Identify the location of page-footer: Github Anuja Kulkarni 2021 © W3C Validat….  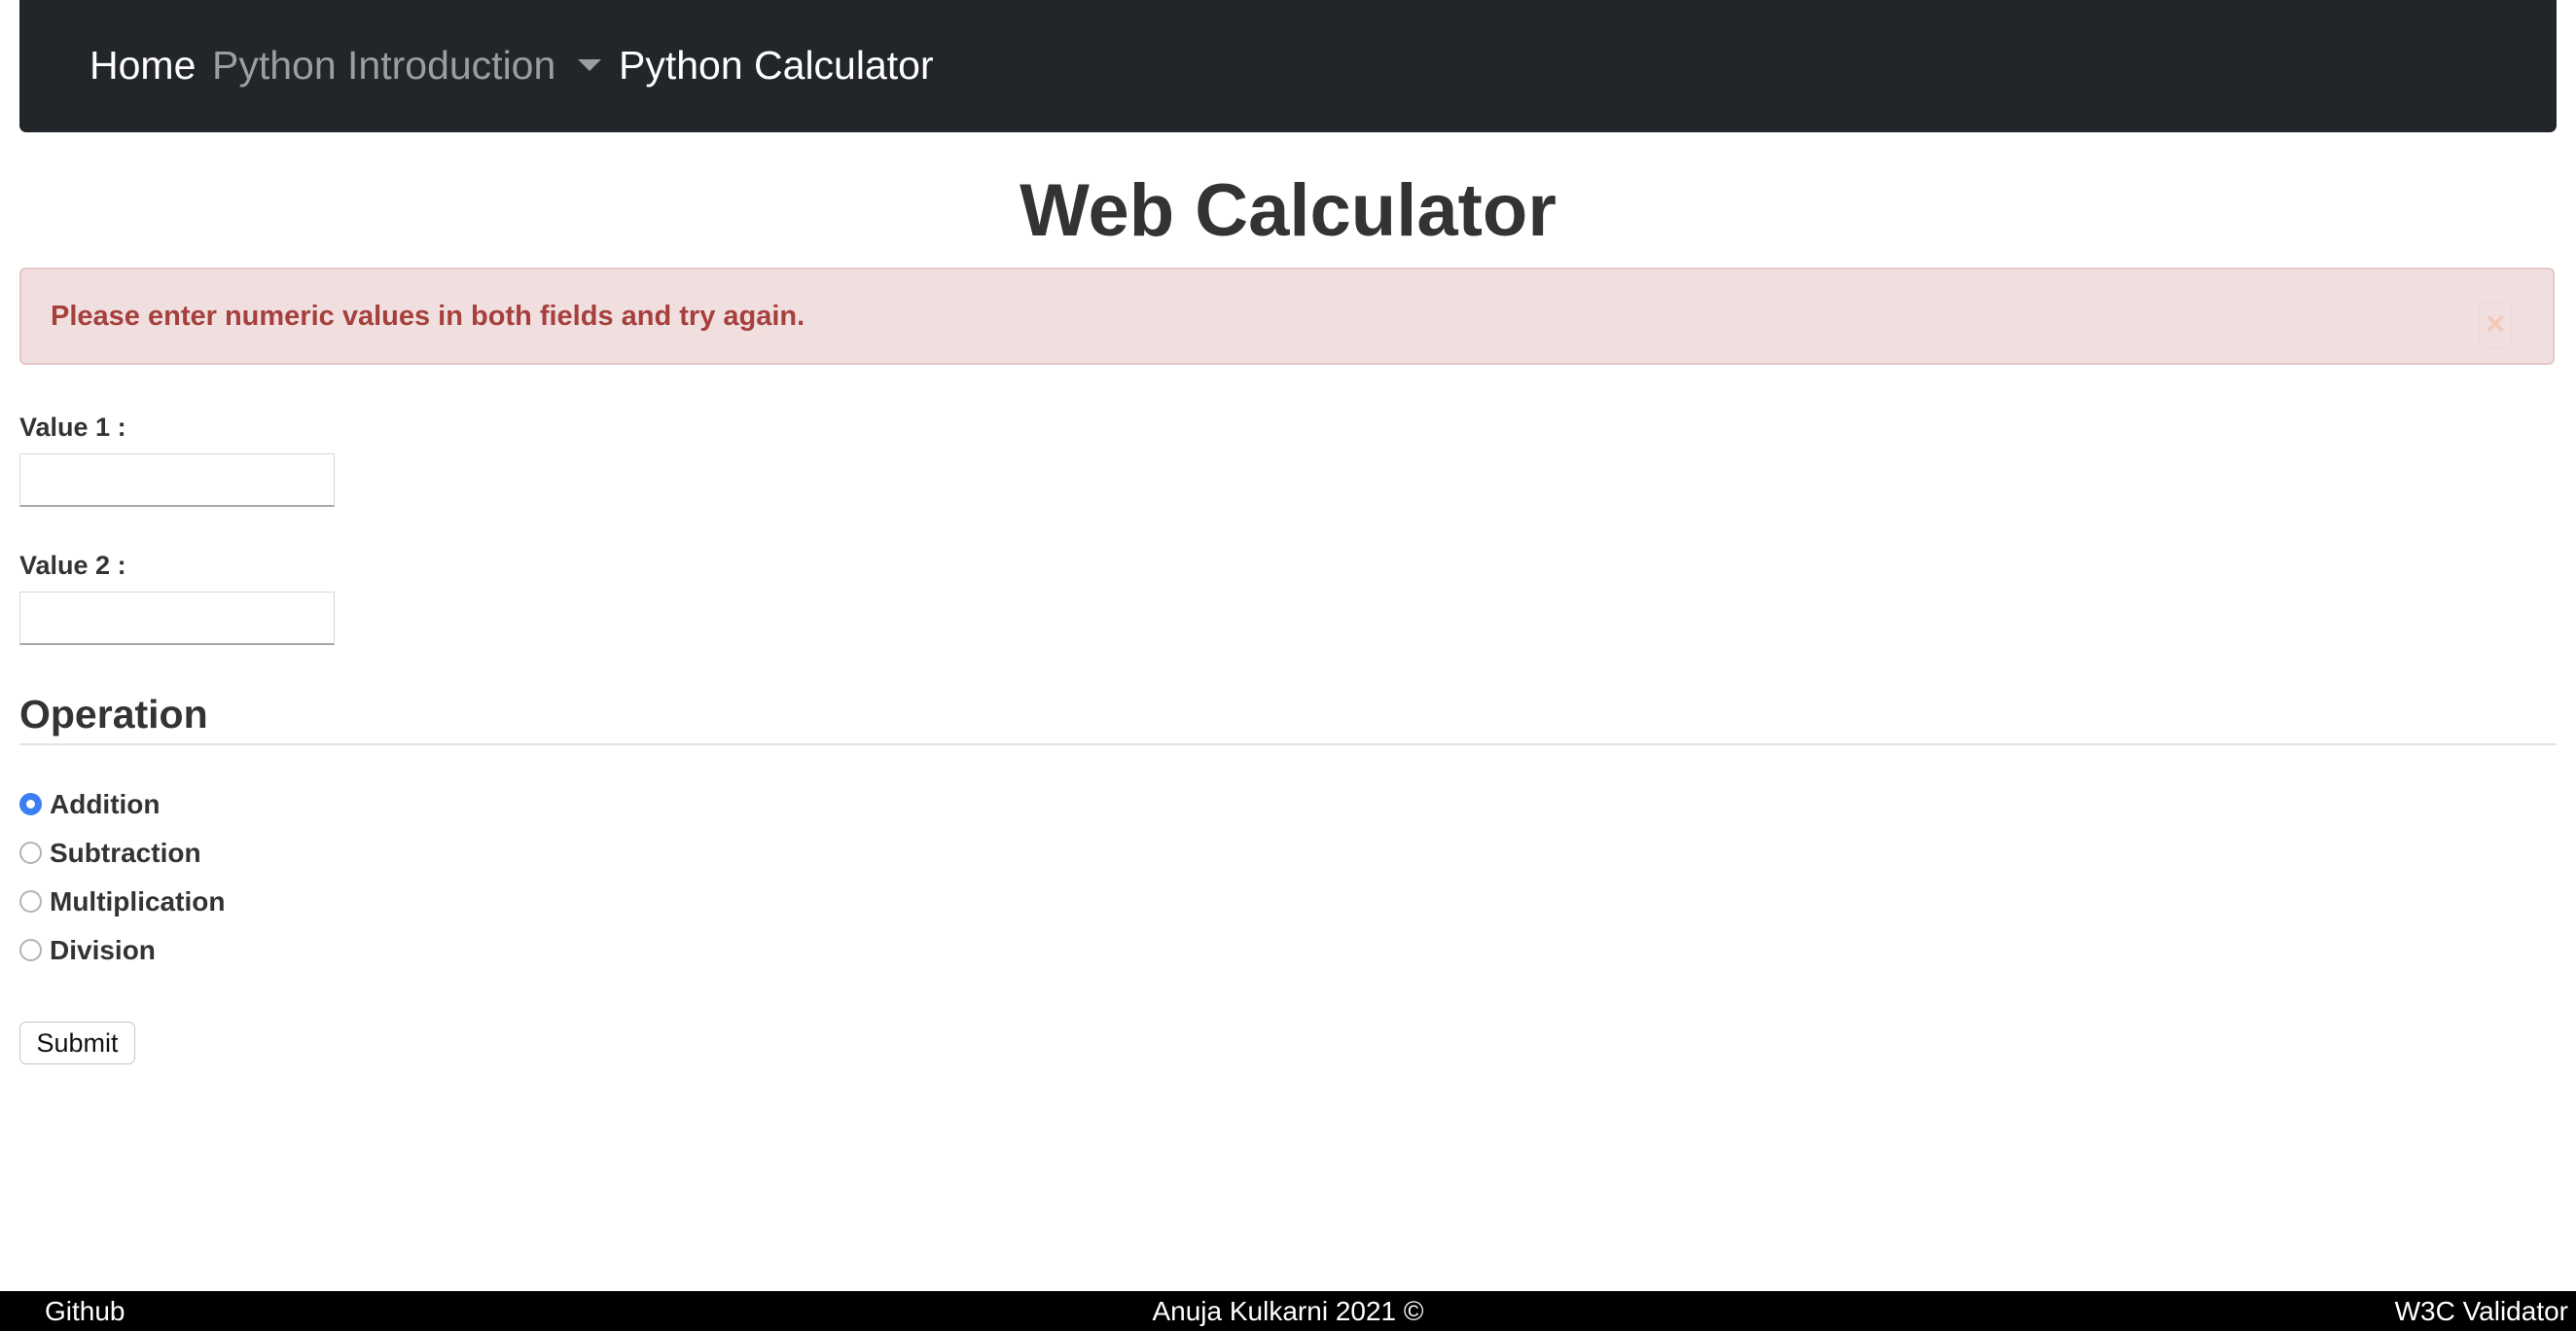
(1288, 1311).